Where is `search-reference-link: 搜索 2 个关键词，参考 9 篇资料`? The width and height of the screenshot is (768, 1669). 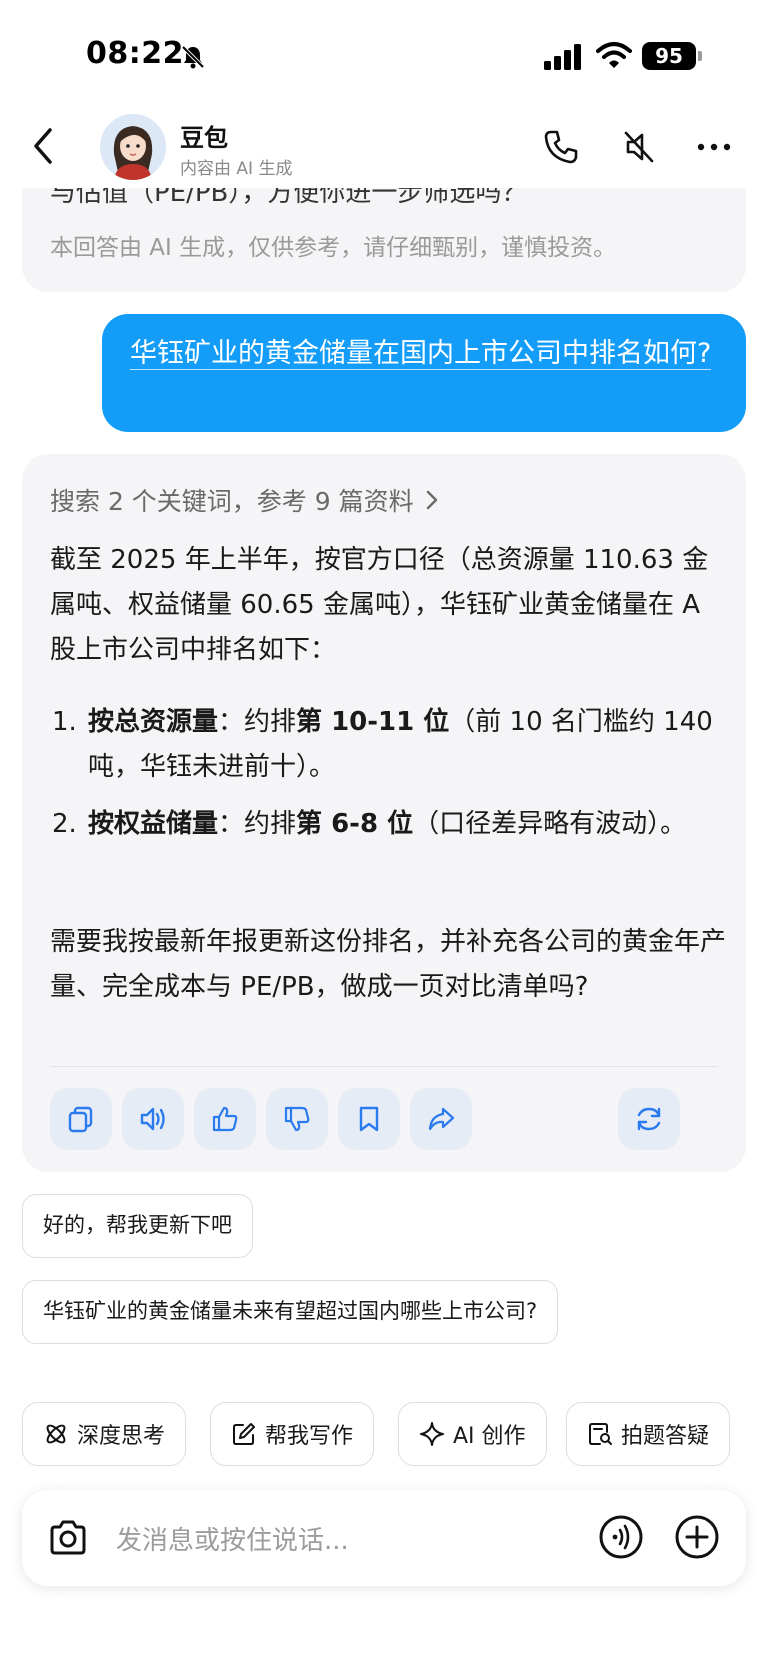 search-reference-link: 搜索 2 个关键词，参考 9 篇资料 is located at coordinates (245, 500).